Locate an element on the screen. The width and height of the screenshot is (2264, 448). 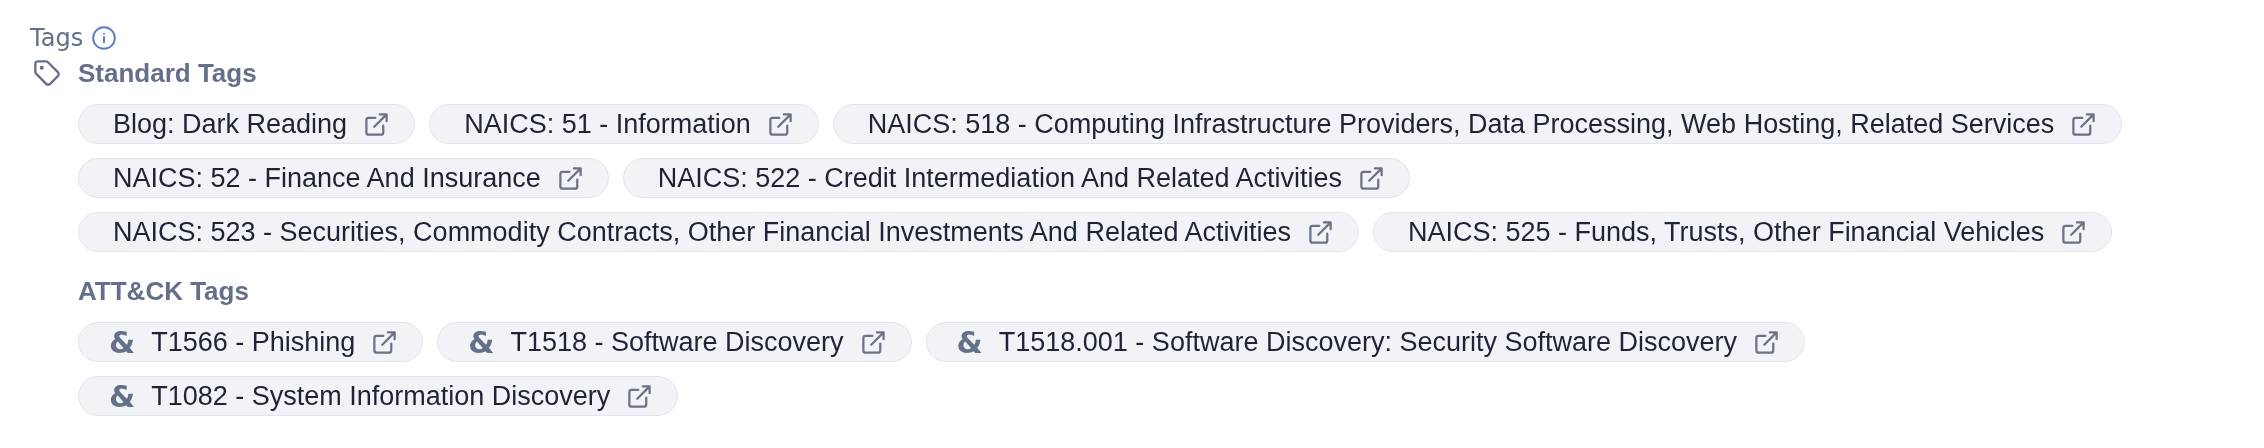
tag-chip: NAICS: 525 - Funds, Trusts, Other Financial Vehicles is located at coordinates (1743, 232).